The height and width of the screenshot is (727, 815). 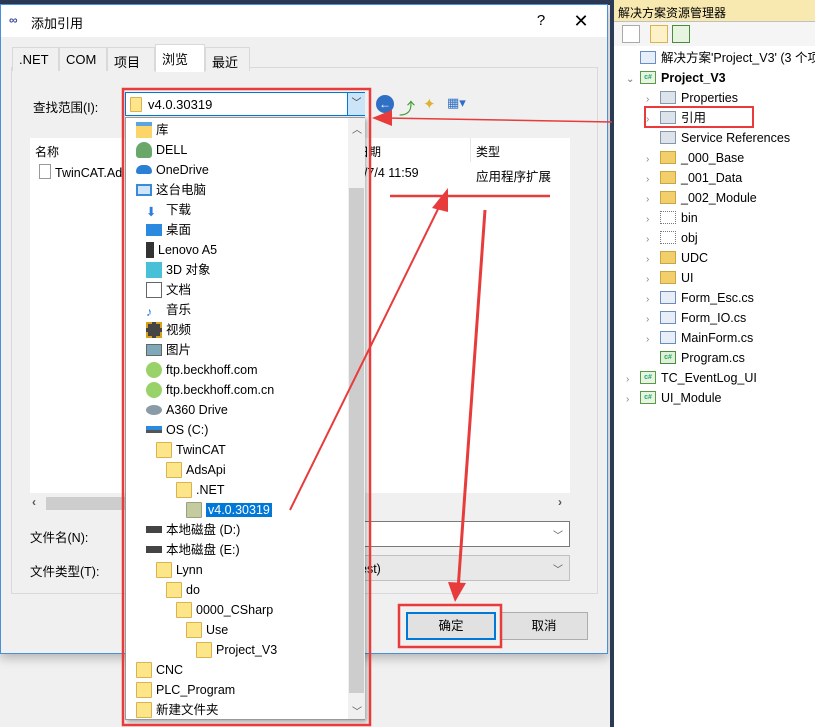 I want to click on dropdown-item: 文档, so click(x=168, y=290).